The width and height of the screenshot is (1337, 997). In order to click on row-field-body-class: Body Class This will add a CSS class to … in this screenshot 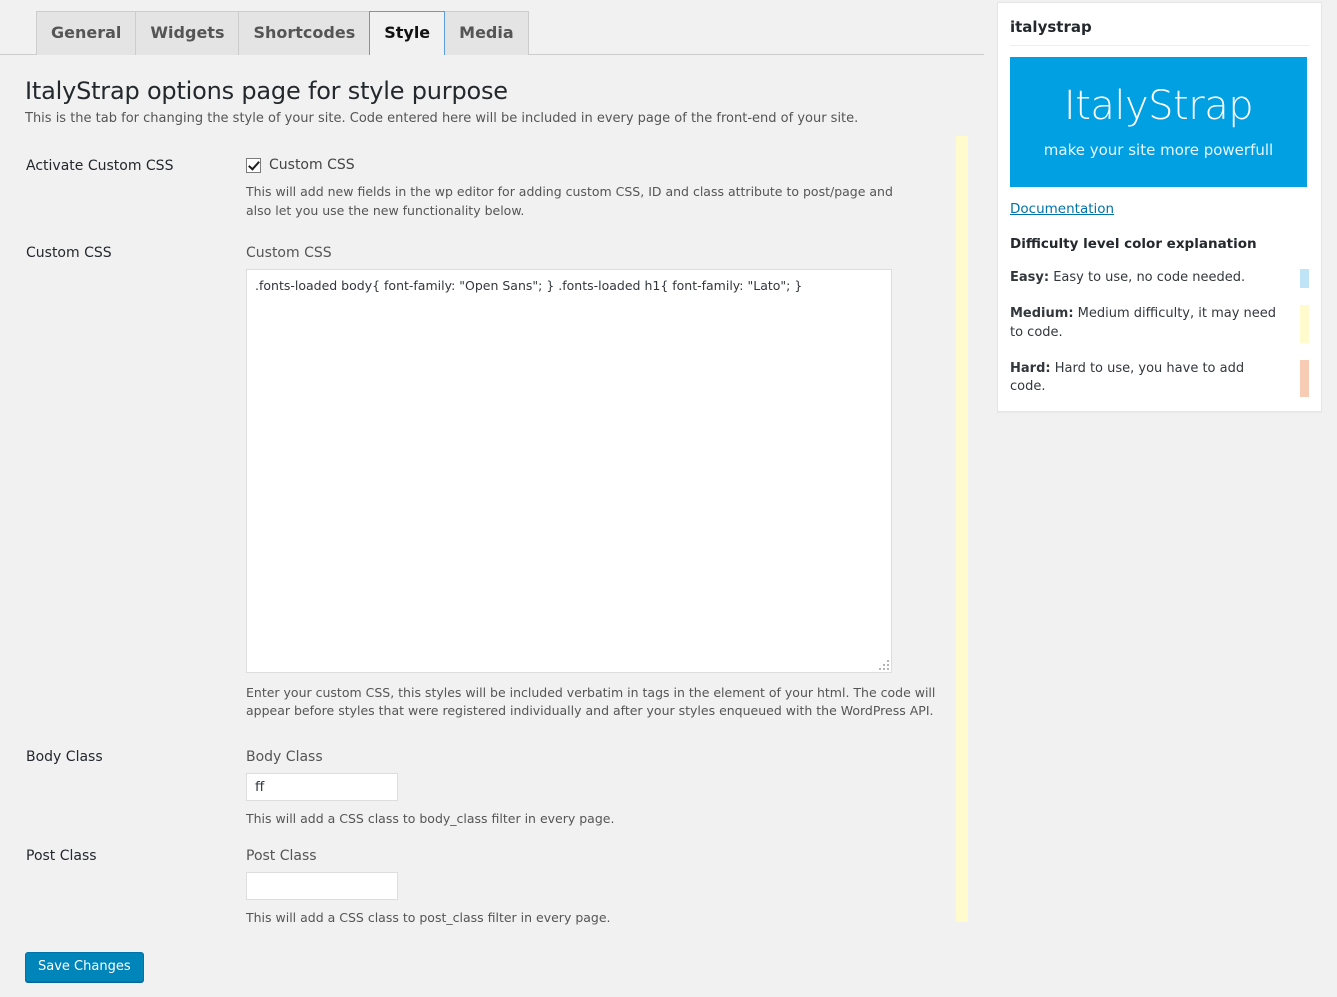, I will do `click(596, 788)`.